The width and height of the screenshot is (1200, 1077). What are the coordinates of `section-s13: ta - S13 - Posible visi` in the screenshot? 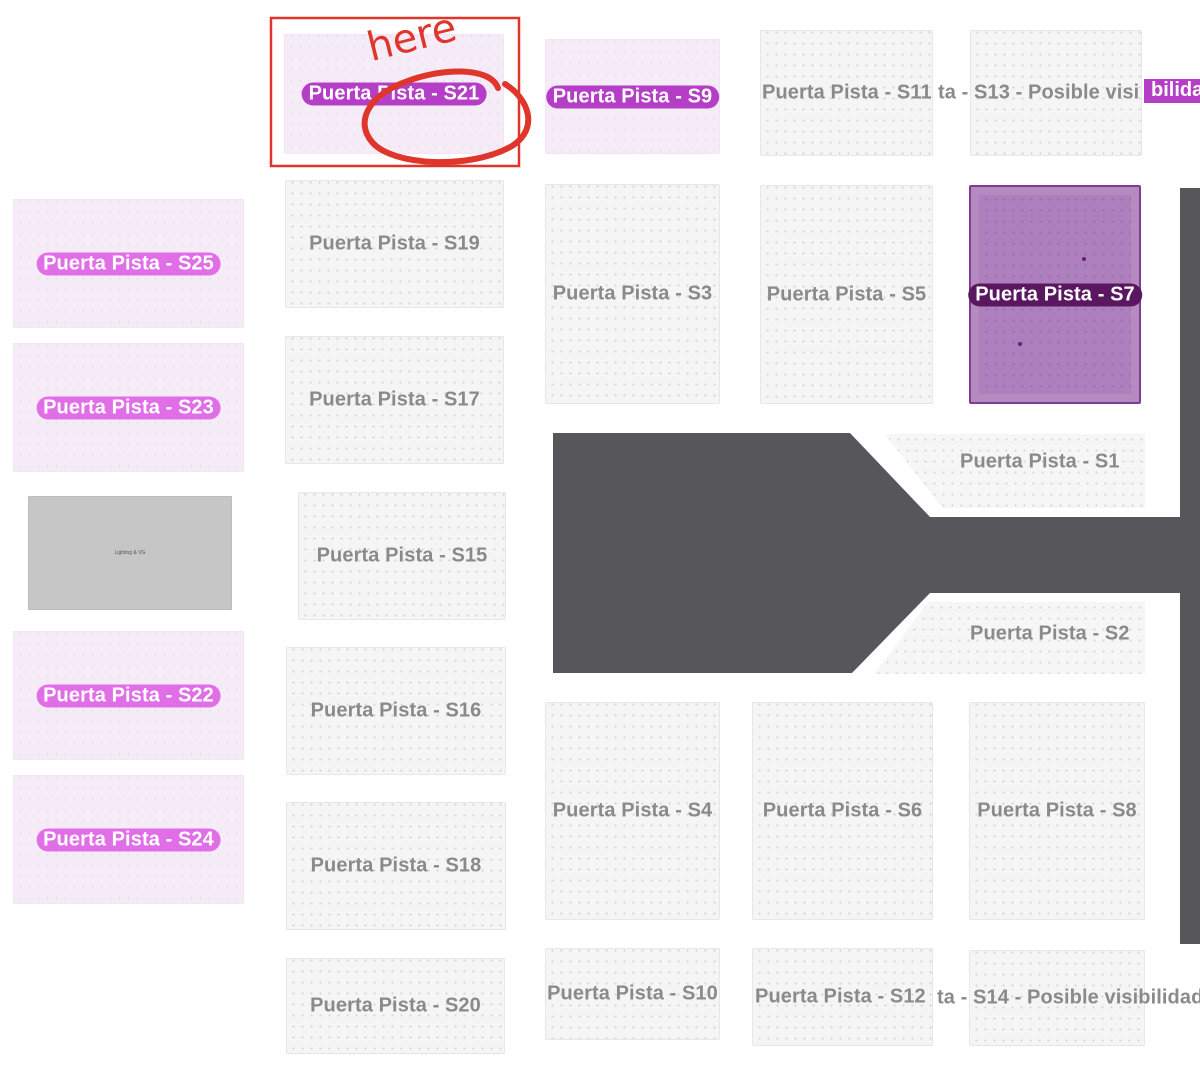 It's located at (1040, 93).